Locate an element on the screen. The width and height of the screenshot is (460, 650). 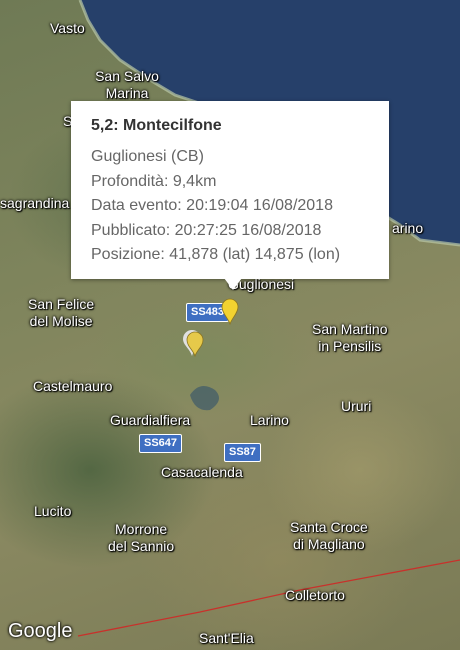
place-morrone-del-sannio: Morrone del Sannio is located at coordinates (141, 538).